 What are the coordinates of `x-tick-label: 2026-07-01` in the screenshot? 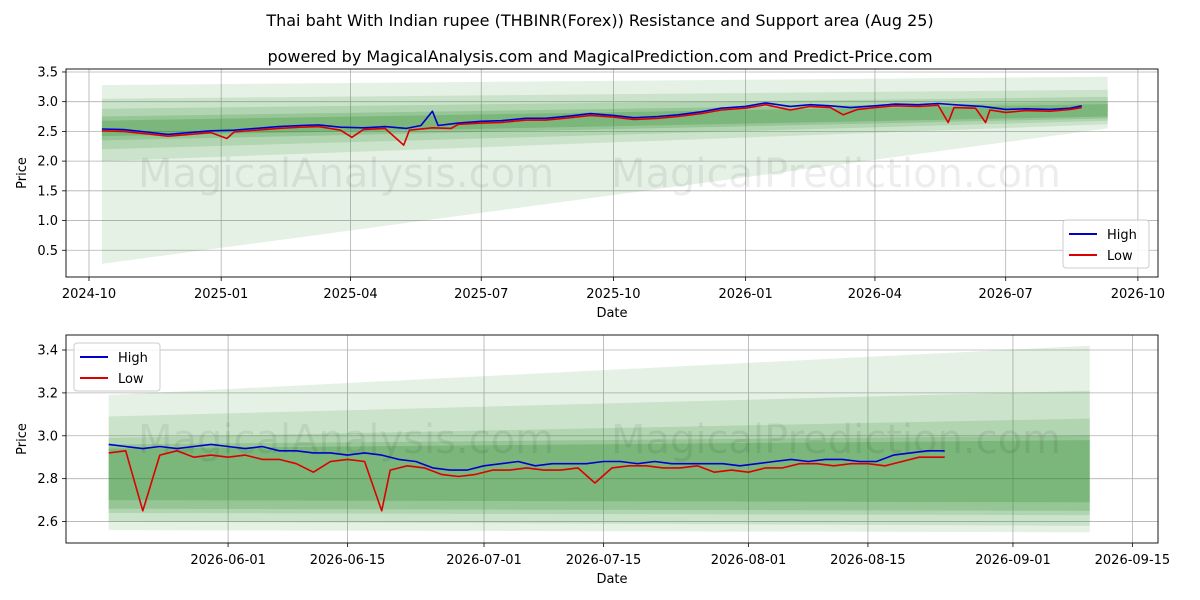 It's located at (484, 560).